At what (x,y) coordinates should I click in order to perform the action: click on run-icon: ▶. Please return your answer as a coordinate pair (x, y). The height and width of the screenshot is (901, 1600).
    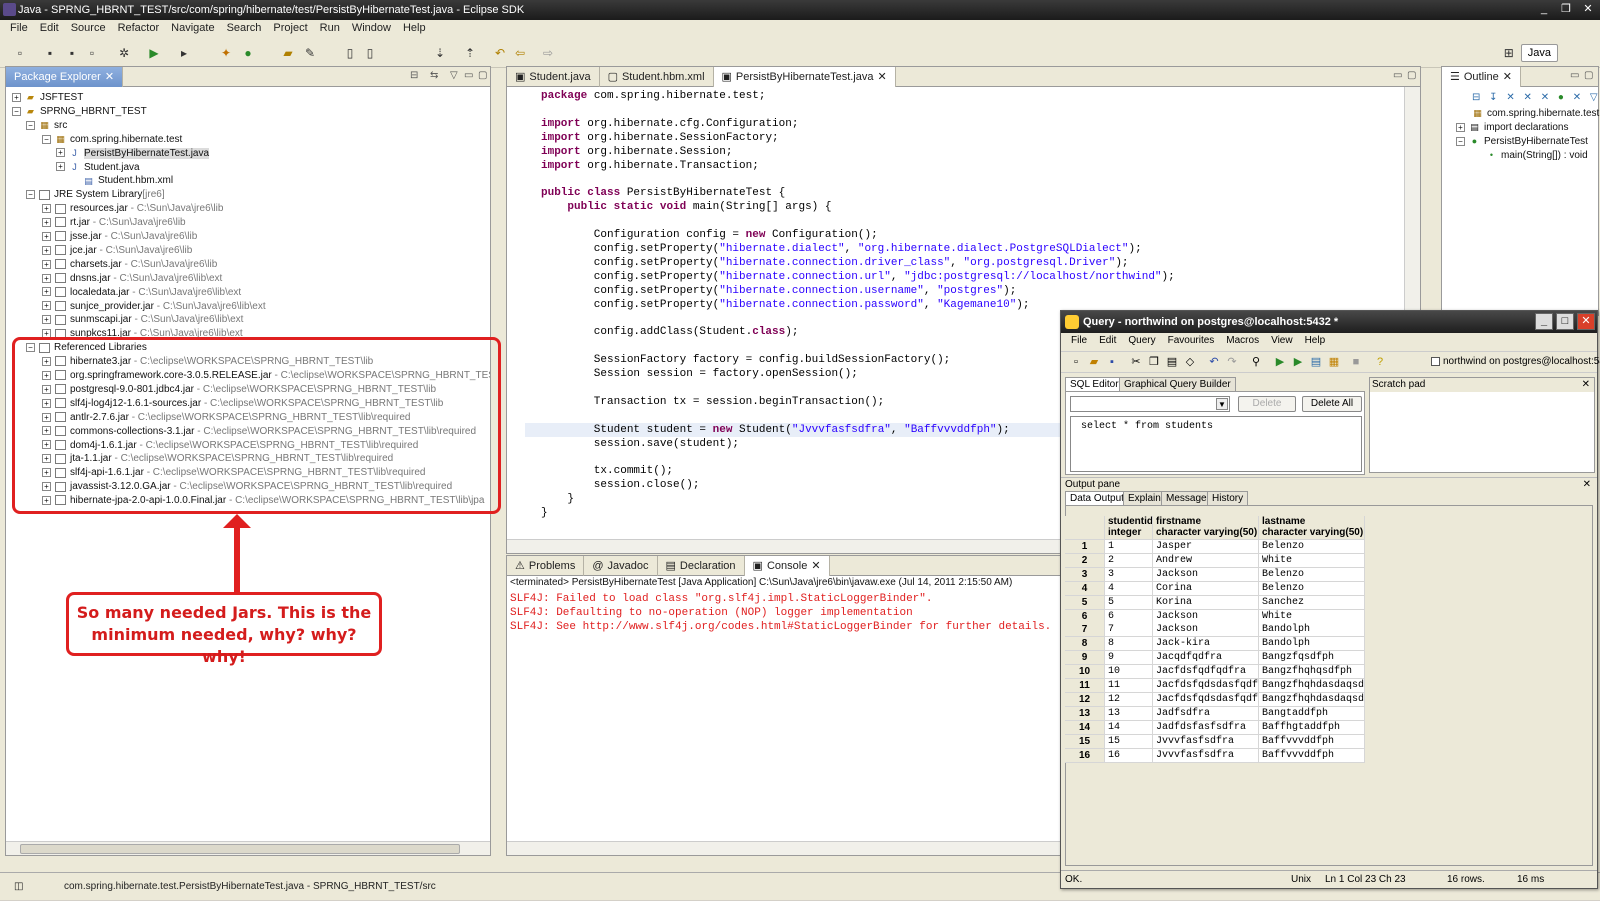
    Looking at the image, I should click on (154, 53).